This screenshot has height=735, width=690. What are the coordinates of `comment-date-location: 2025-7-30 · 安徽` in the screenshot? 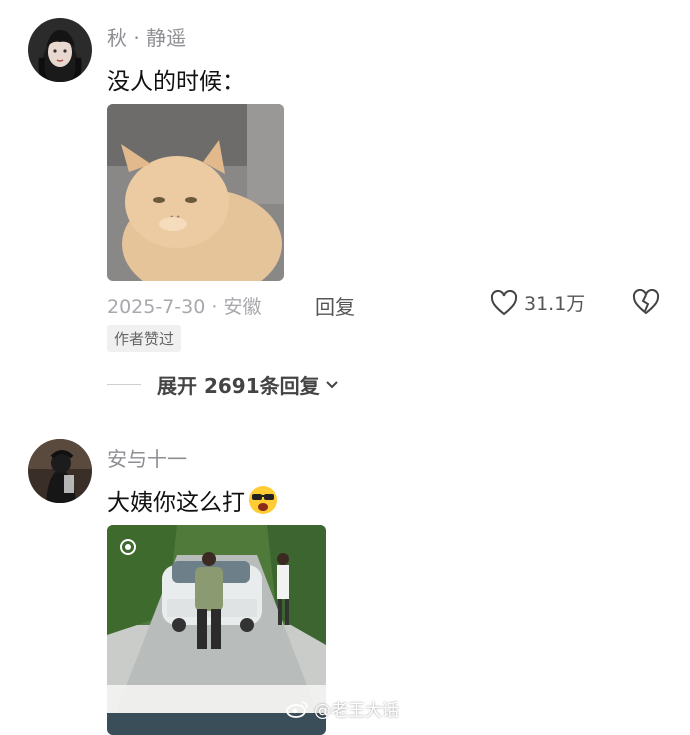 It's located at (184, 307).